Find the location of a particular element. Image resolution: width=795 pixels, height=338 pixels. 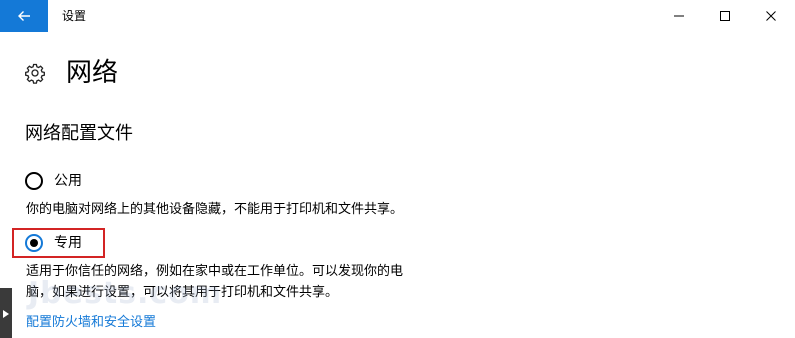

radio-public: 公用 is located at coordinates (53, 181).